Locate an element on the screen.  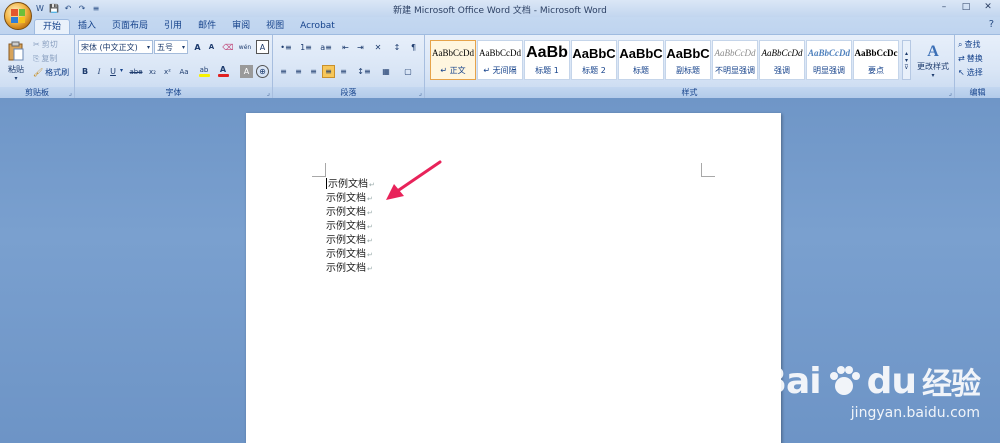
style-strong: AaBbCcDc 要点 is located at coordinates (876, 60).